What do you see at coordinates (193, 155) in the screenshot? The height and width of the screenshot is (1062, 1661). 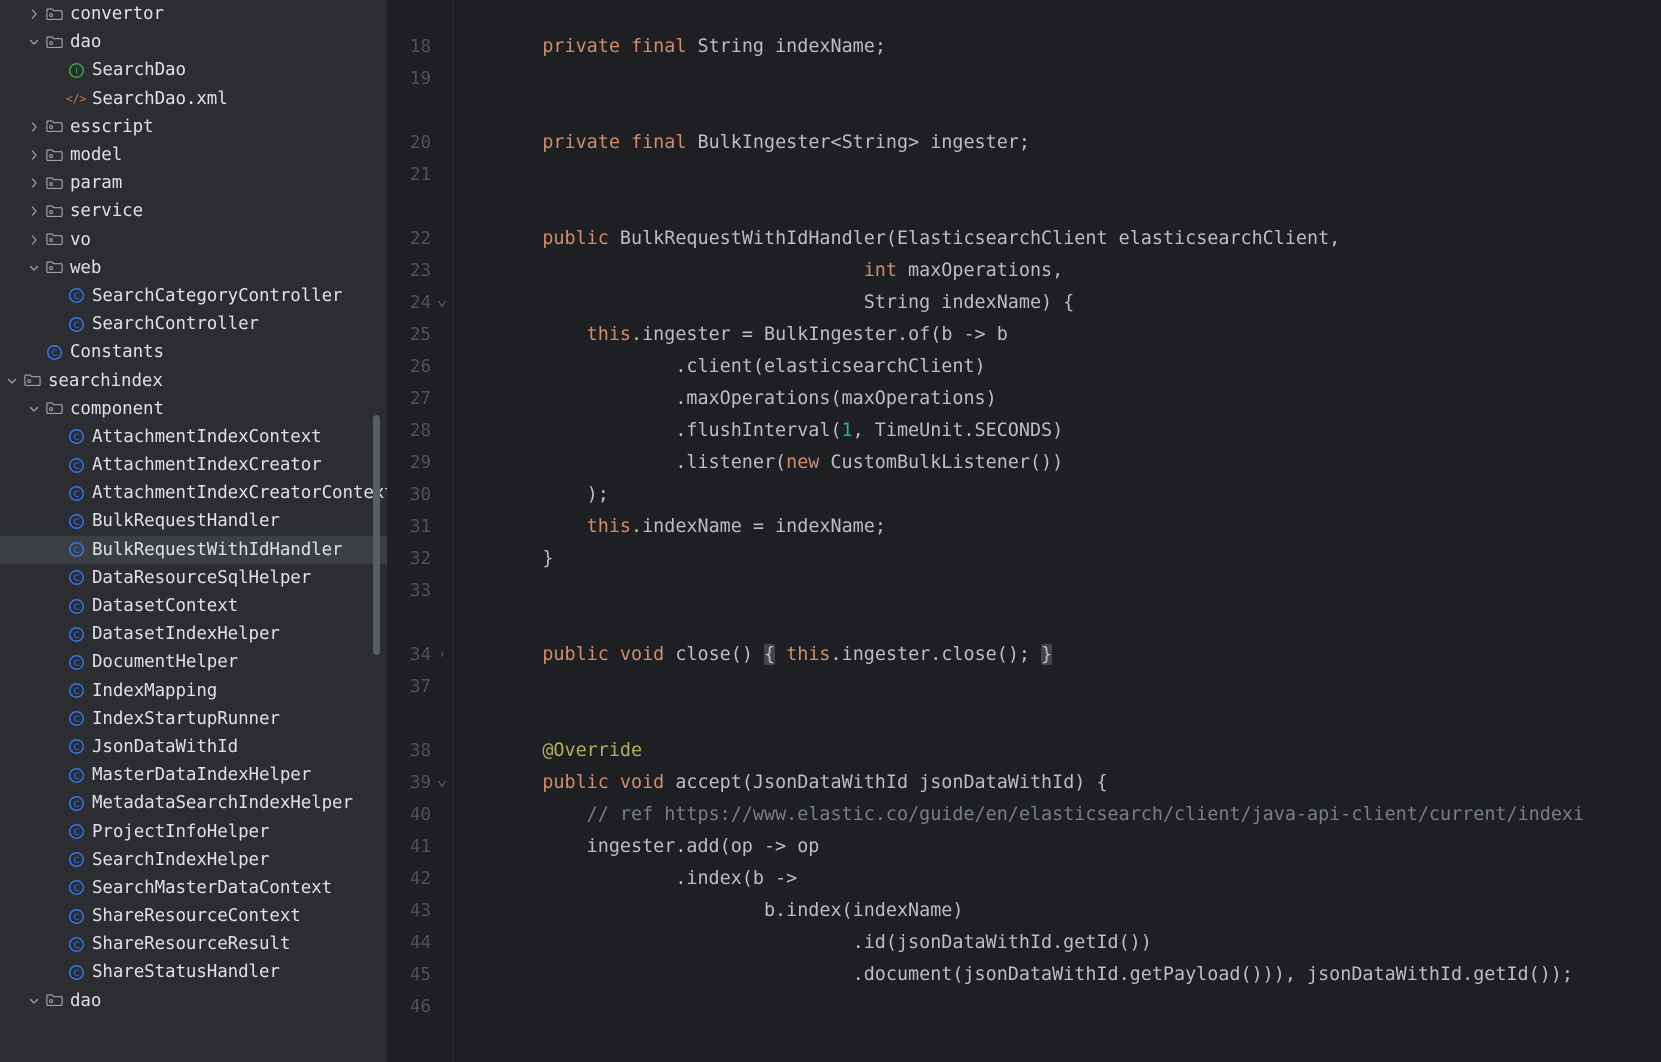 I see `tree-item-model: model` at bounding box center [193, 155].